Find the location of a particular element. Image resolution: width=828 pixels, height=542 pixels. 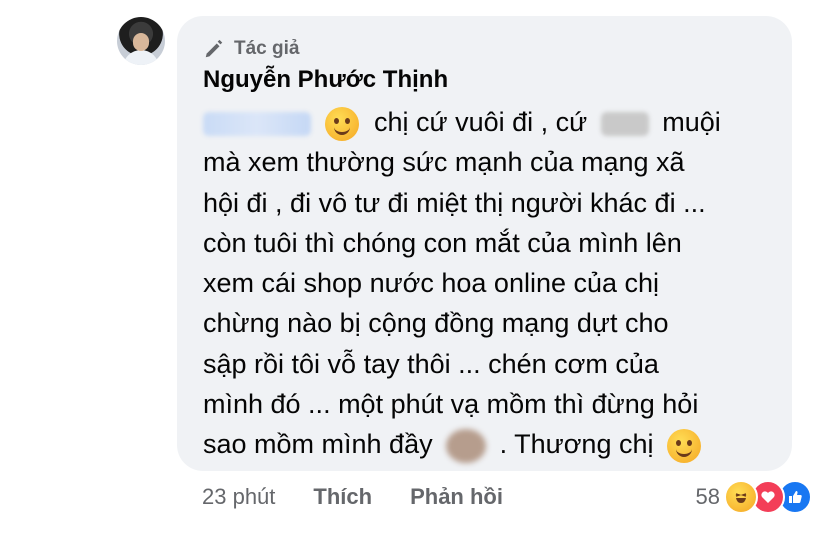

comment-line: xem cái shop nước hoa online của chị is located at coordinates (431, 283).